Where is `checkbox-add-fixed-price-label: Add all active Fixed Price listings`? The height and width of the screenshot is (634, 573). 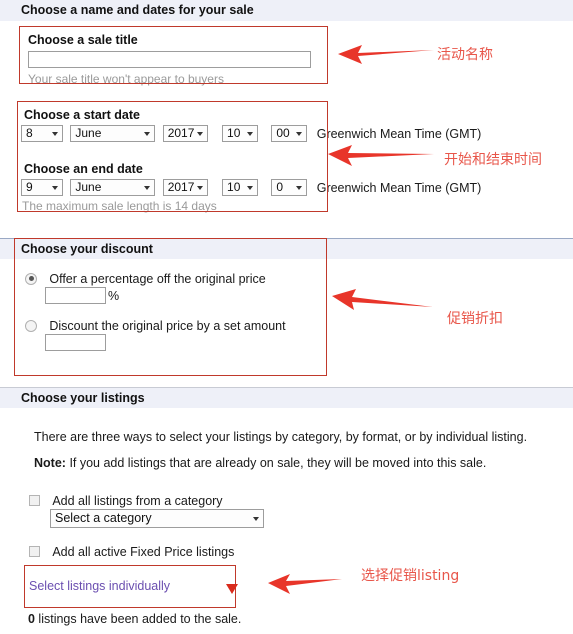
checkbox-add-fixed-price-label: Add all active Fixed Price listings is located at coordinates (143, 551).